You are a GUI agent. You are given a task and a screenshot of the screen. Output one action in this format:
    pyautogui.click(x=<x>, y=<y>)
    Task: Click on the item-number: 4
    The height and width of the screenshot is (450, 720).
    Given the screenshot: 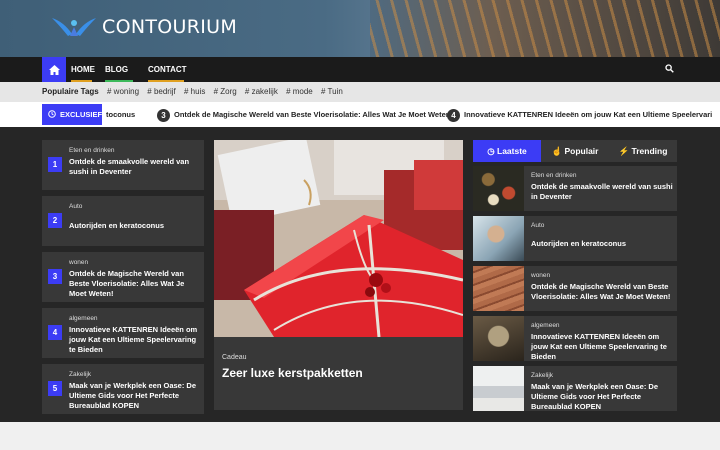 What is the action you would take?
    pyautogui.click(x=55, y=332)
    